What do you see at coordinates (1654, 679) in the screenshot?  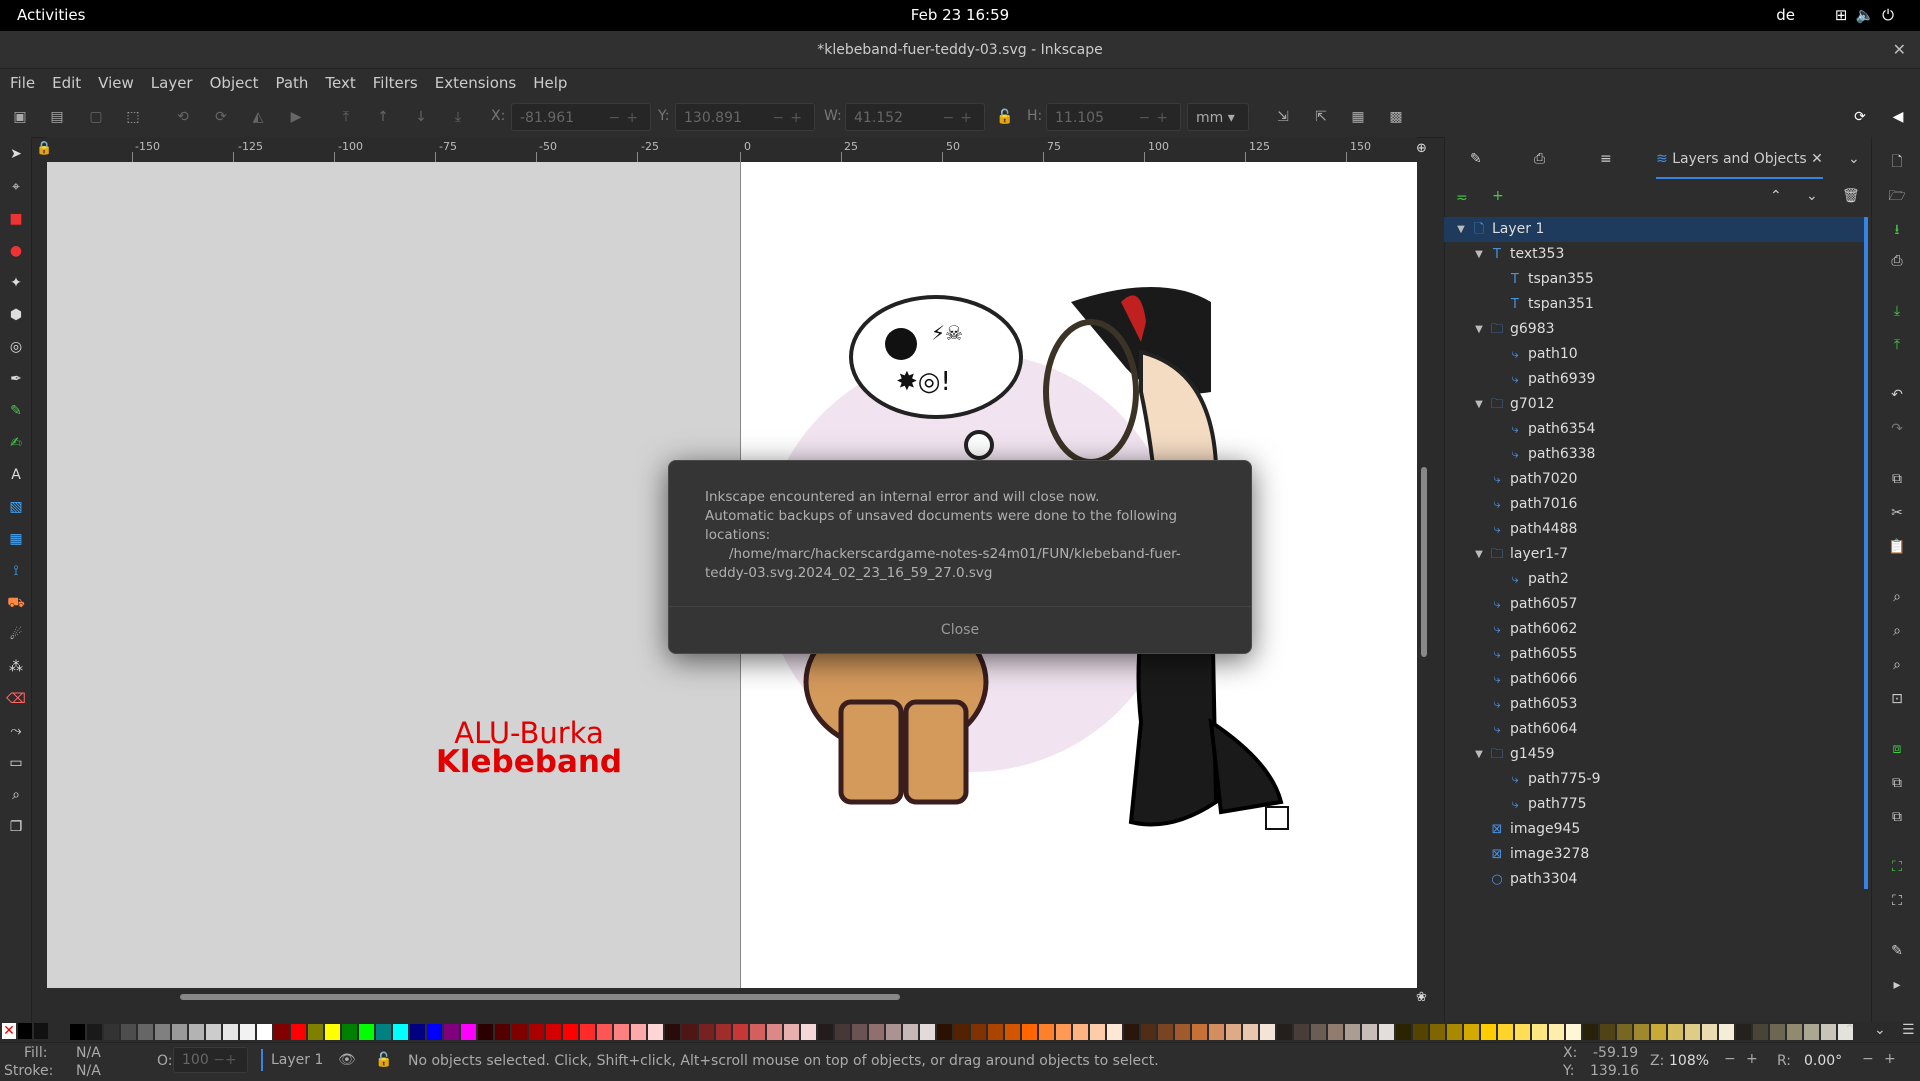 I see `tree-row: ⤷ path6066` at bounding box center [1654, 679].